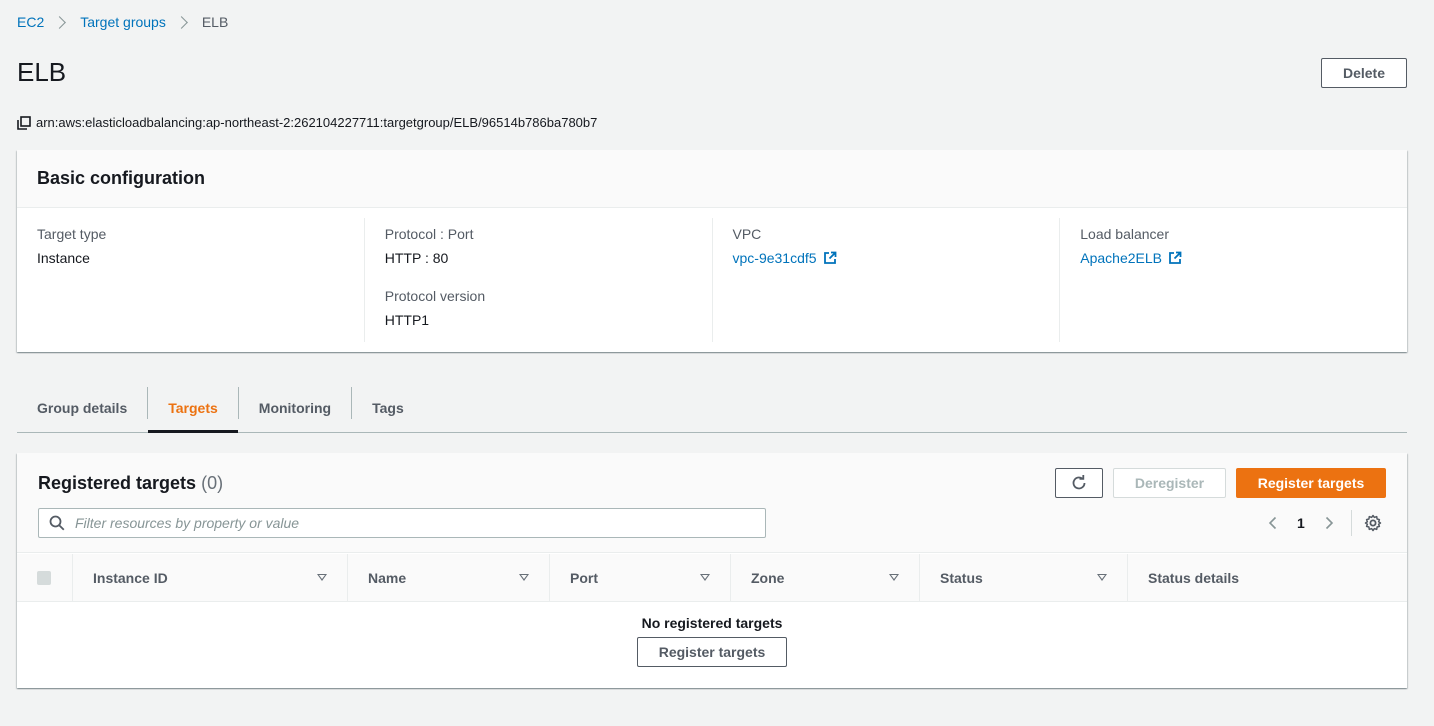 The width and height of the screenshot is (1434, 726). I want to click on target-type-label: Target type, so click(72, 234).